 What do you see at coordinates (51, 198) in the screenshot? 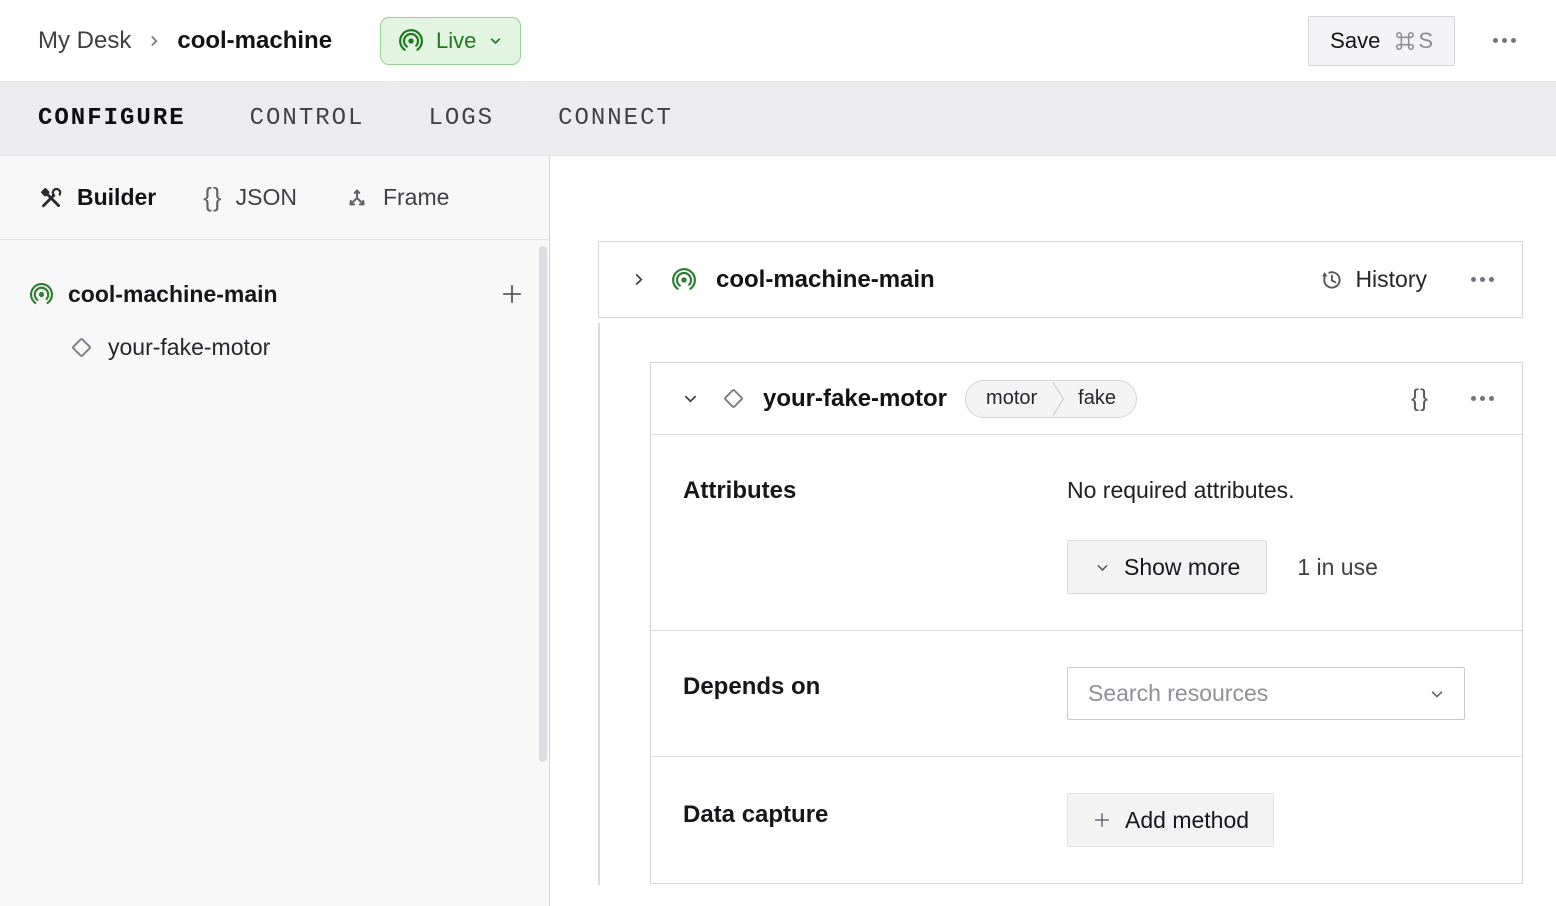
I see `tools-icon` at bounding box center [51, 198].